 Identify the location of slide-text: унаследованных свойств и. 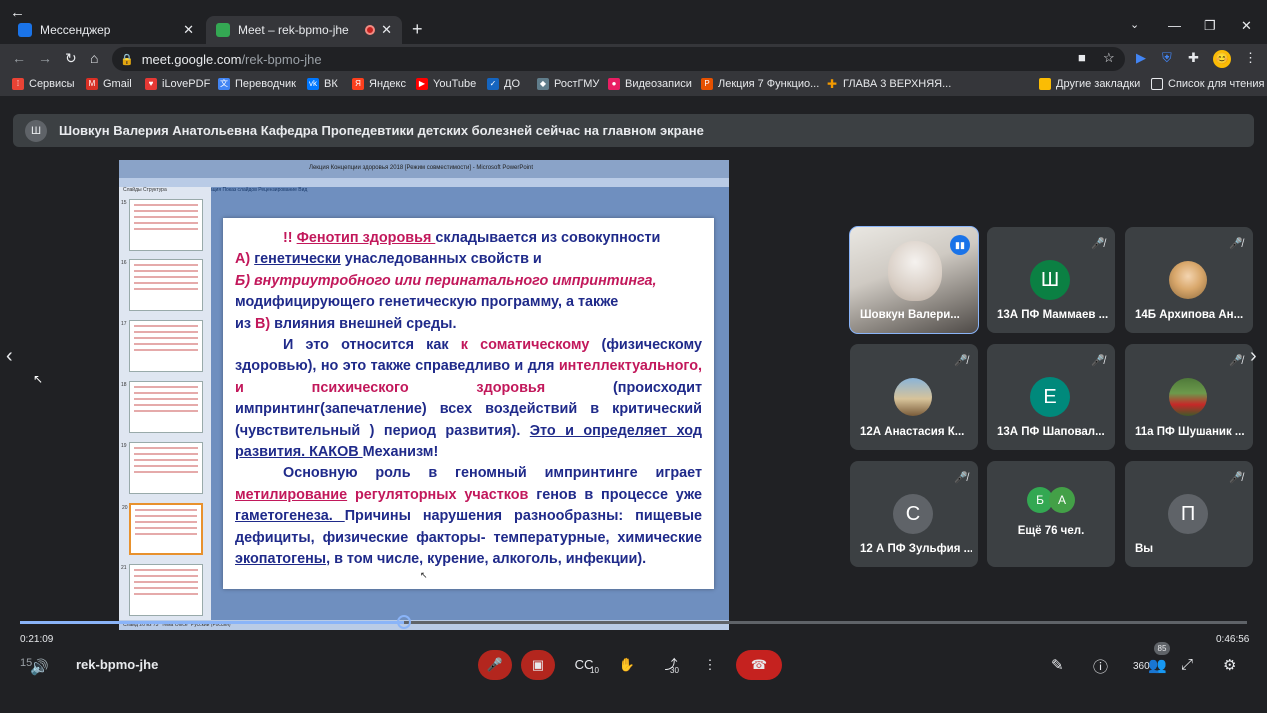
(441, 259).